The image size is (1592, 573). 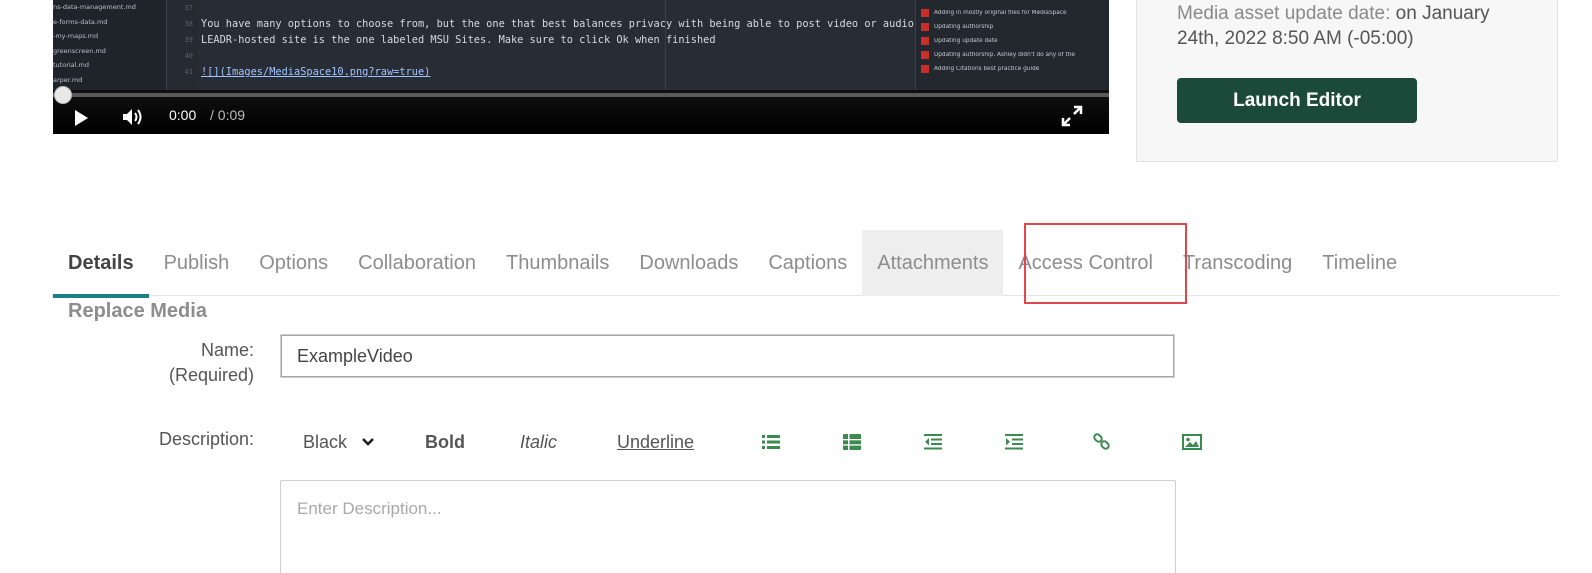 I want to click on tab-details: Details, so click(x=101, y=264).